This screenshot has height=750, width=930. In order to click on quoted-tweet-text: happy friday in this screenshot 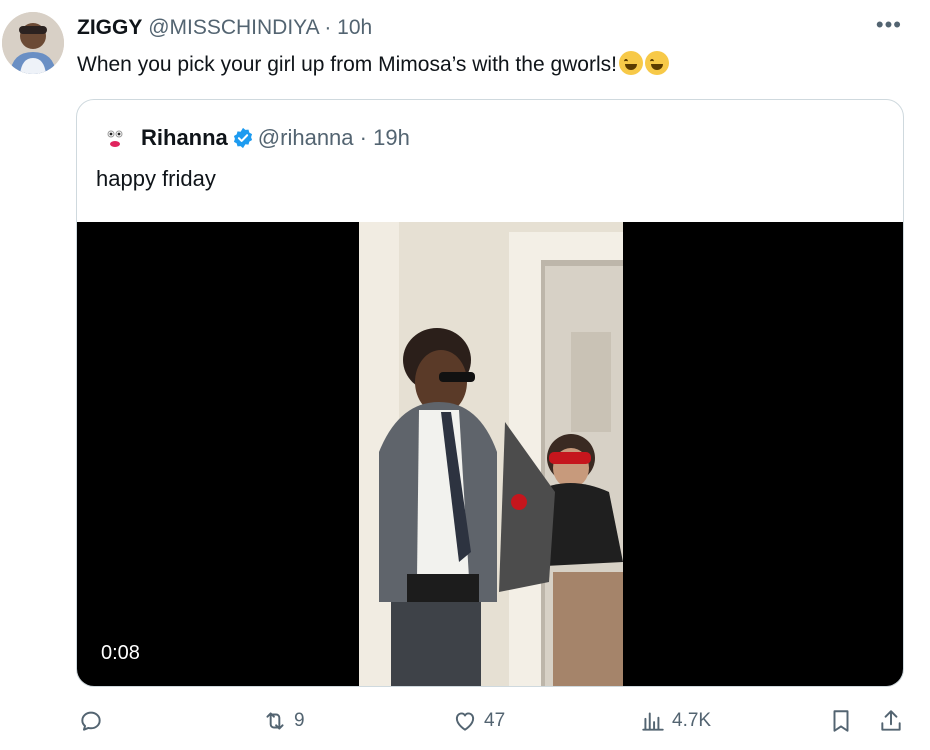, I will do `click(156, 178)`.